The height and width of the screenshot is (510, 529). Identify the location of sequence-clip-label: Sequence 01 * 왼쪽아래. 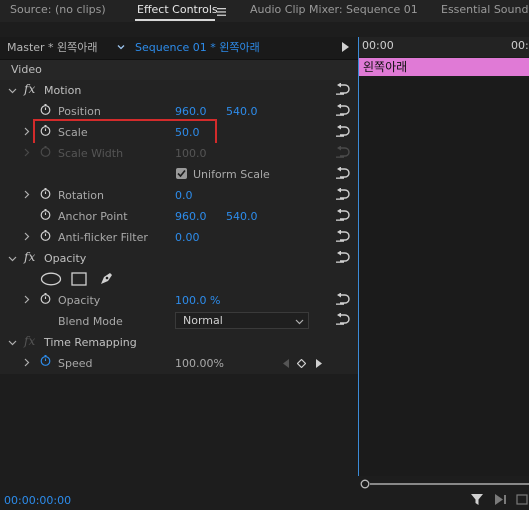
(197, 48).